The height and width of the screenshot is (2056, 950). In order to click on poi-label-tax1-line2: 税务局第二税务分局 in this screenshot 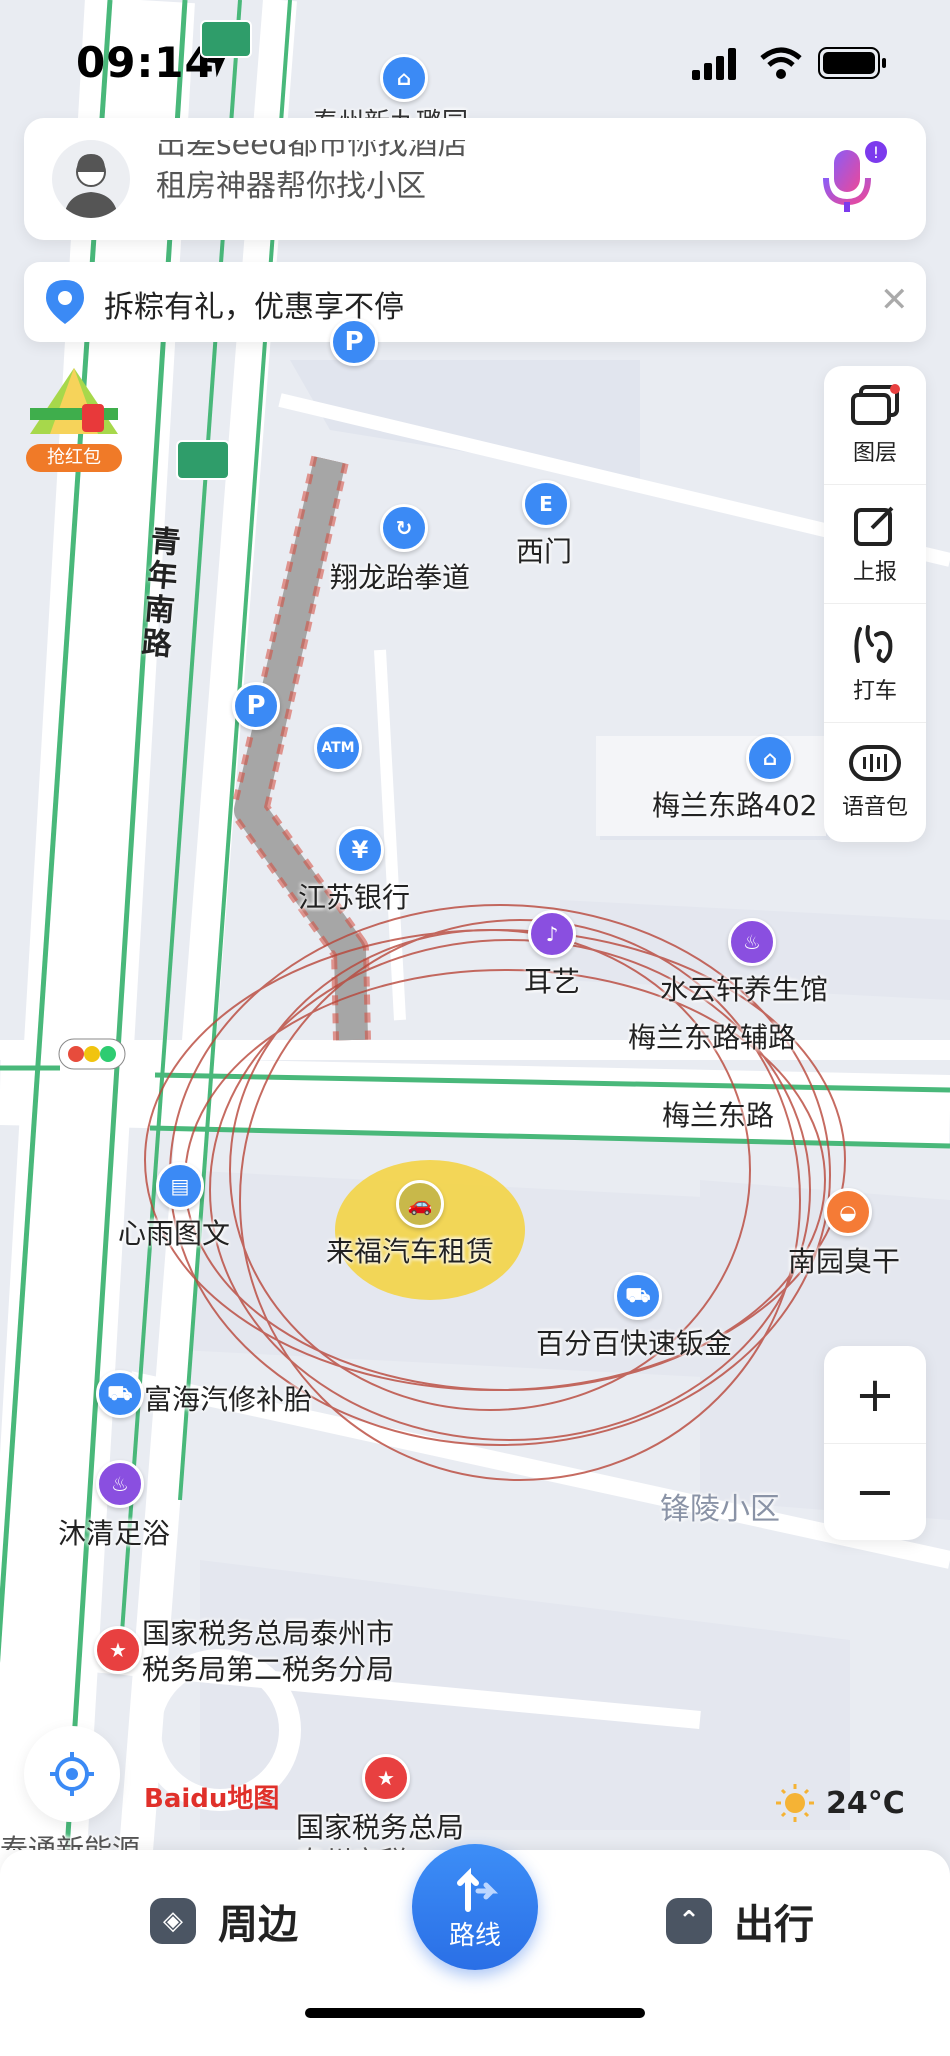, I will do `click(268, 1669)`.